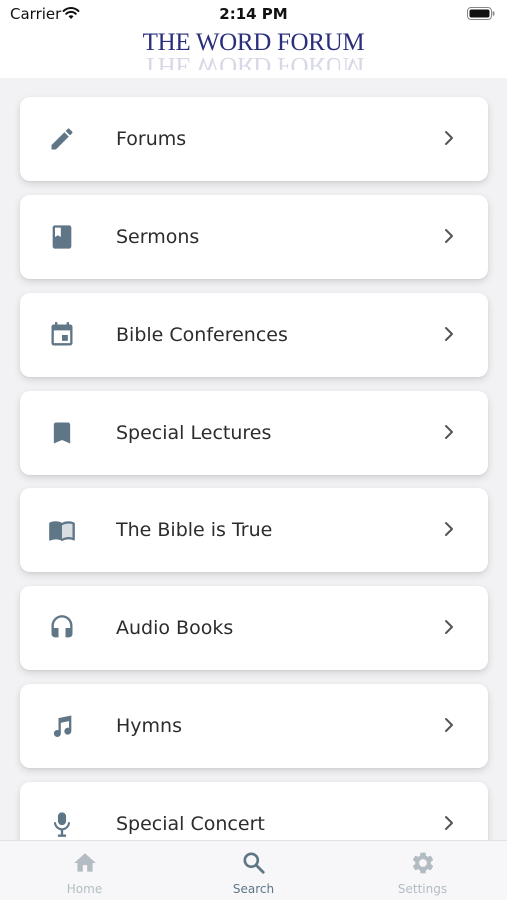 The width and height of the screenshot is (507, 900). What do you see at coordinates (84, 862) in the screenshot?
I see `home-icon` at bounding box center [84, 862].